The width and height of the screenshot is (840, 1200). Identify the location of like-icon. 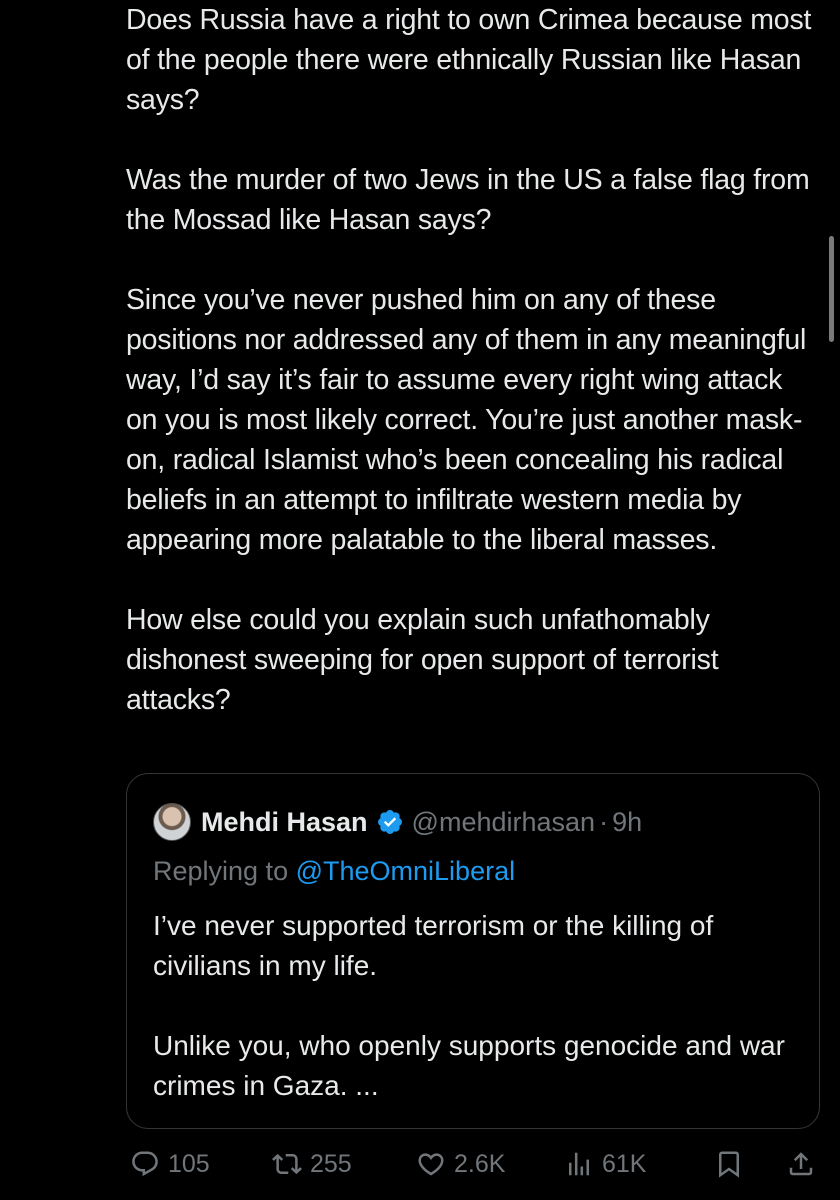
(431, 1164).